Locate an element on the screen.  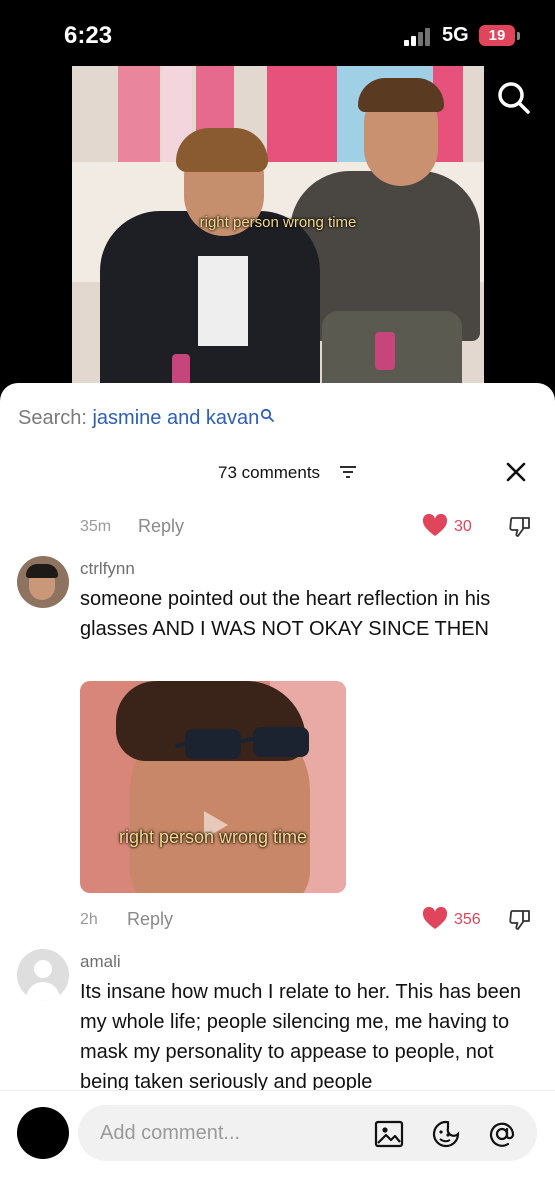
battery-icon: 19 is located at coordinates (497, 35).